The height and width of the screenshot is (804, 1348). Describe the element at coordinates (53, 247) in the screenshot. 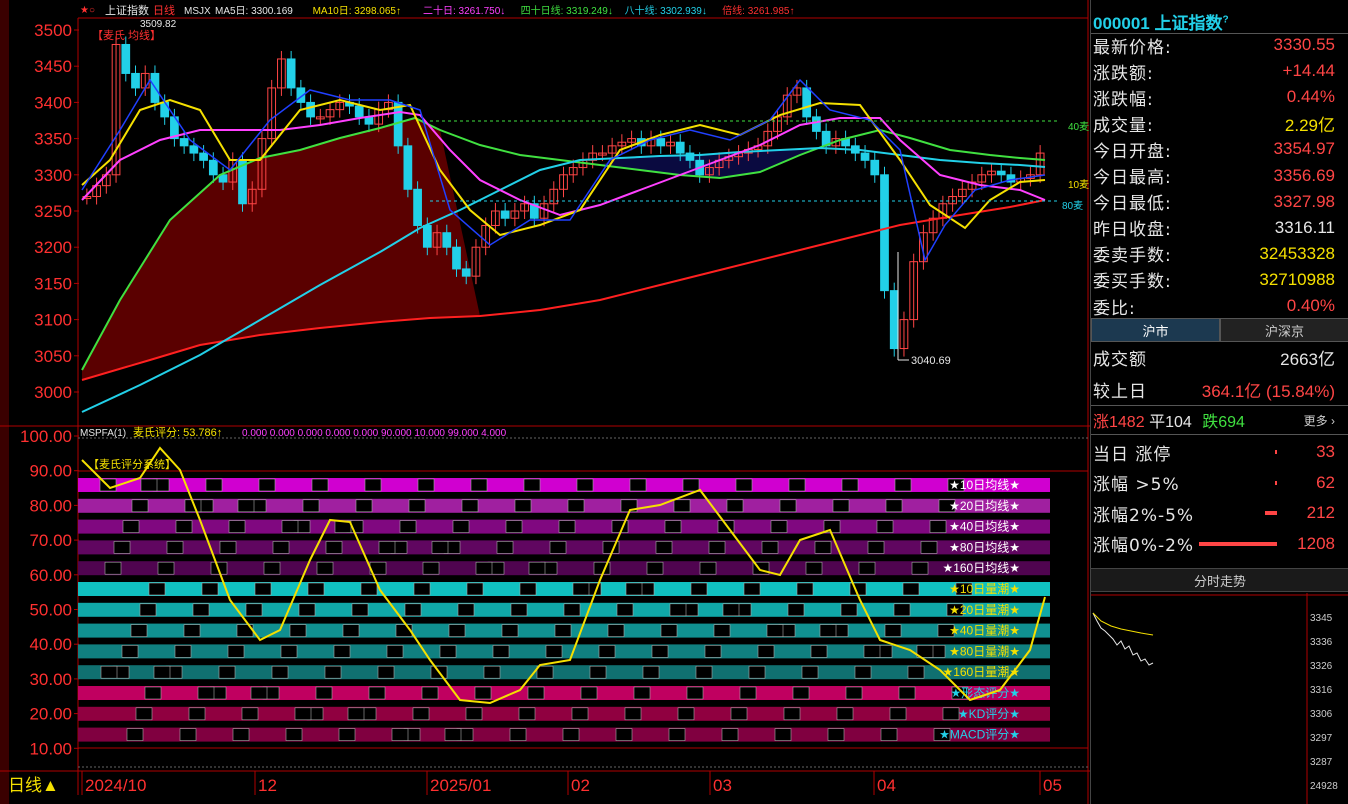

I see `price-tick: 3200` at that location.